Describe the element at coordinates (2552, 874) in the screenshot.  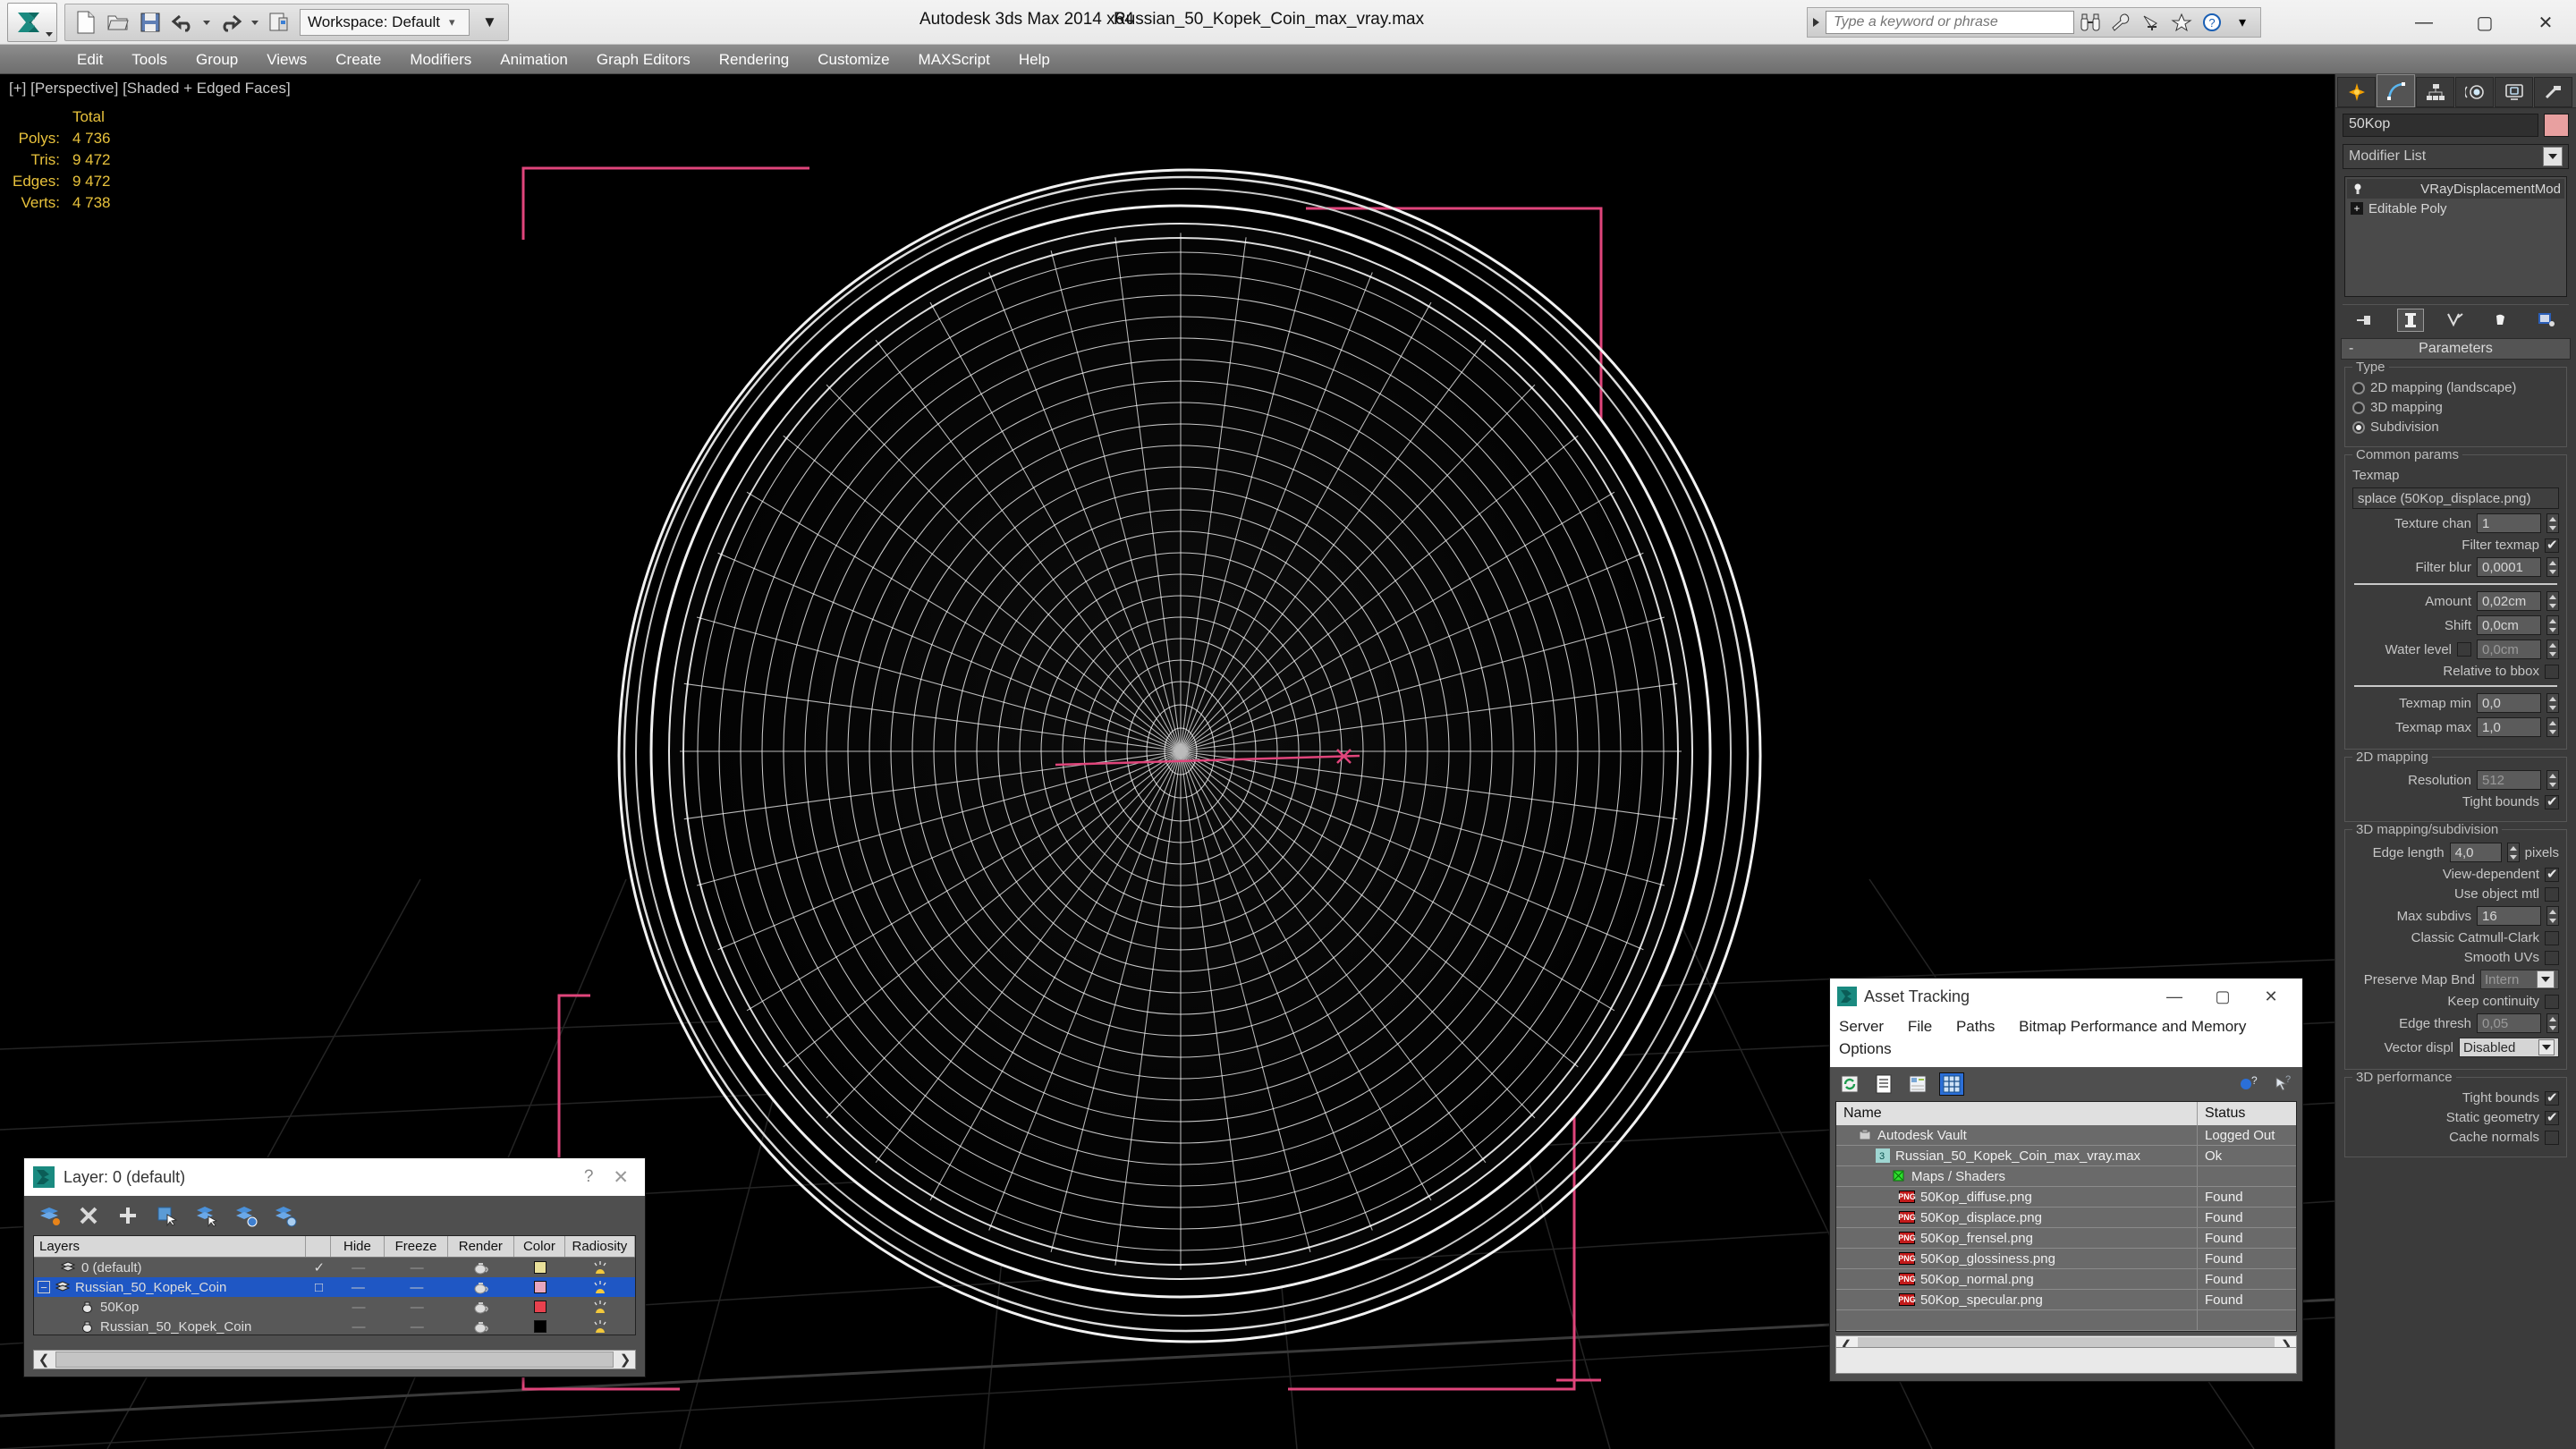
I see `view-dependent-checkbox` at that location.